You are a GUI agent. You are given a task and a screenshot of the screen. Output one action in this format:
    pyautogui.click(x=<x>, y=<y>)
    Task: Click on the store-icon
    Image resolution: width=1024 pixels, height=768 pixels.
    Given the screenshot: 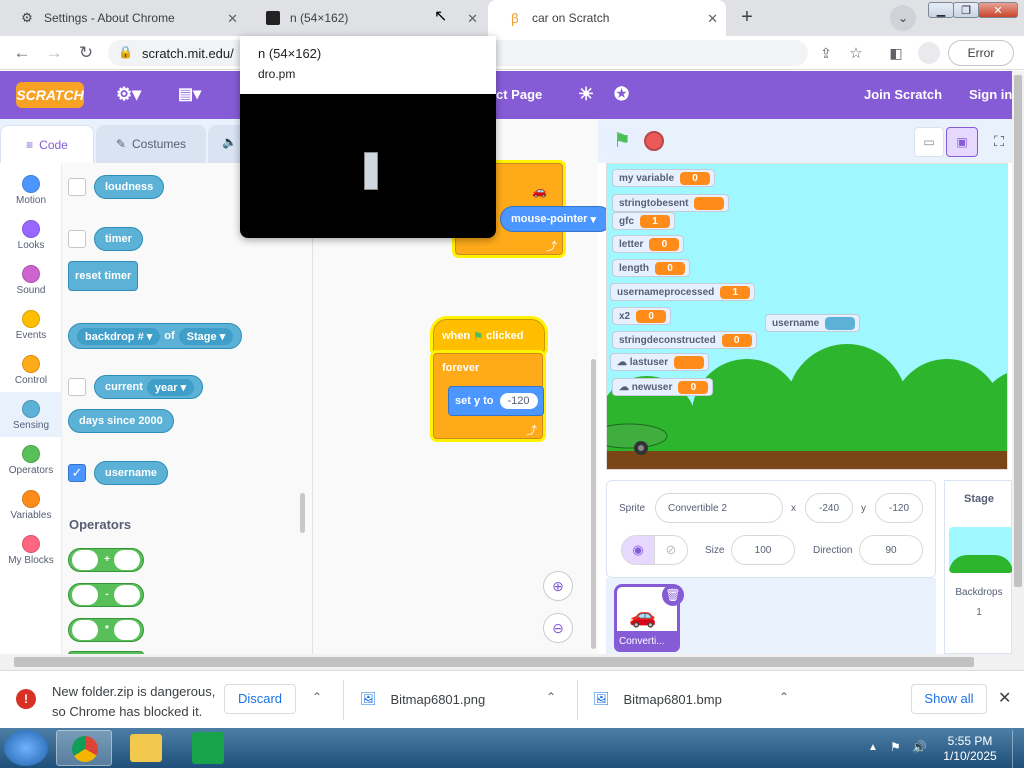 What is the action you would take?
    pyautogui.click(x=208, y=748)
    